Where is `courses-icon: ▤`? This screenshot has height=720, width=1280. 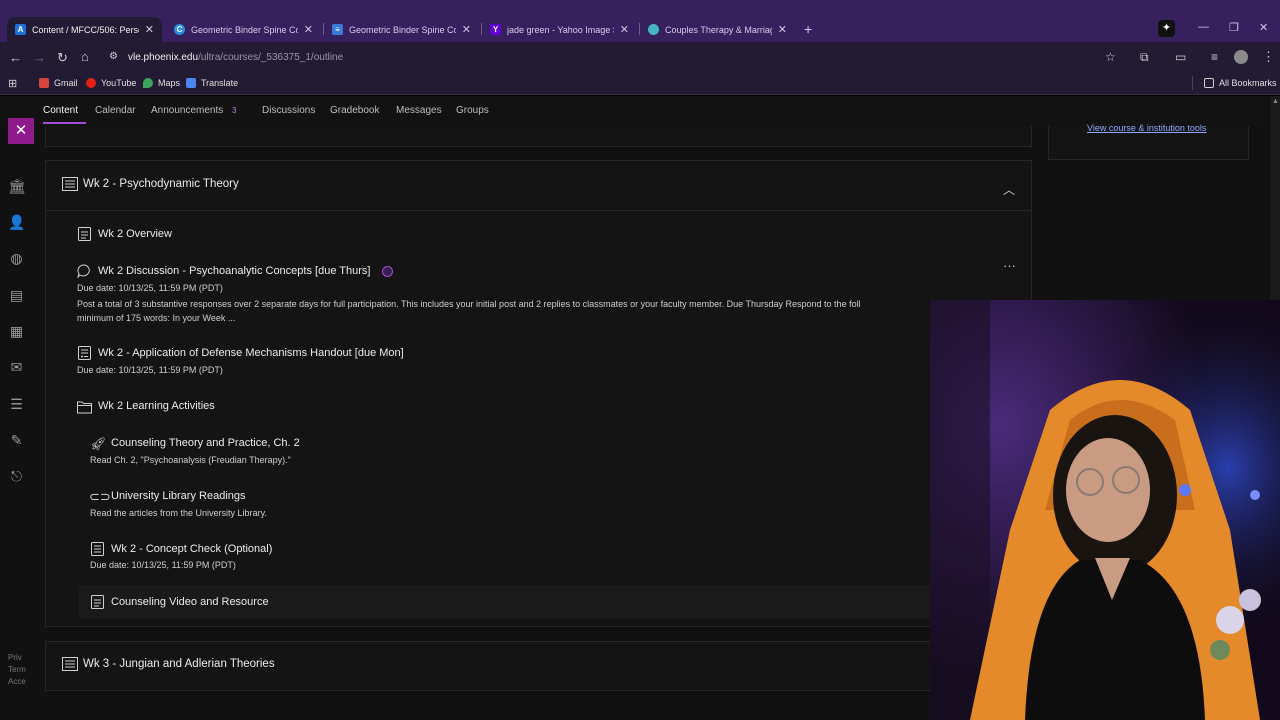
courses-icon: ▤ is located at coordinates (16, 295).